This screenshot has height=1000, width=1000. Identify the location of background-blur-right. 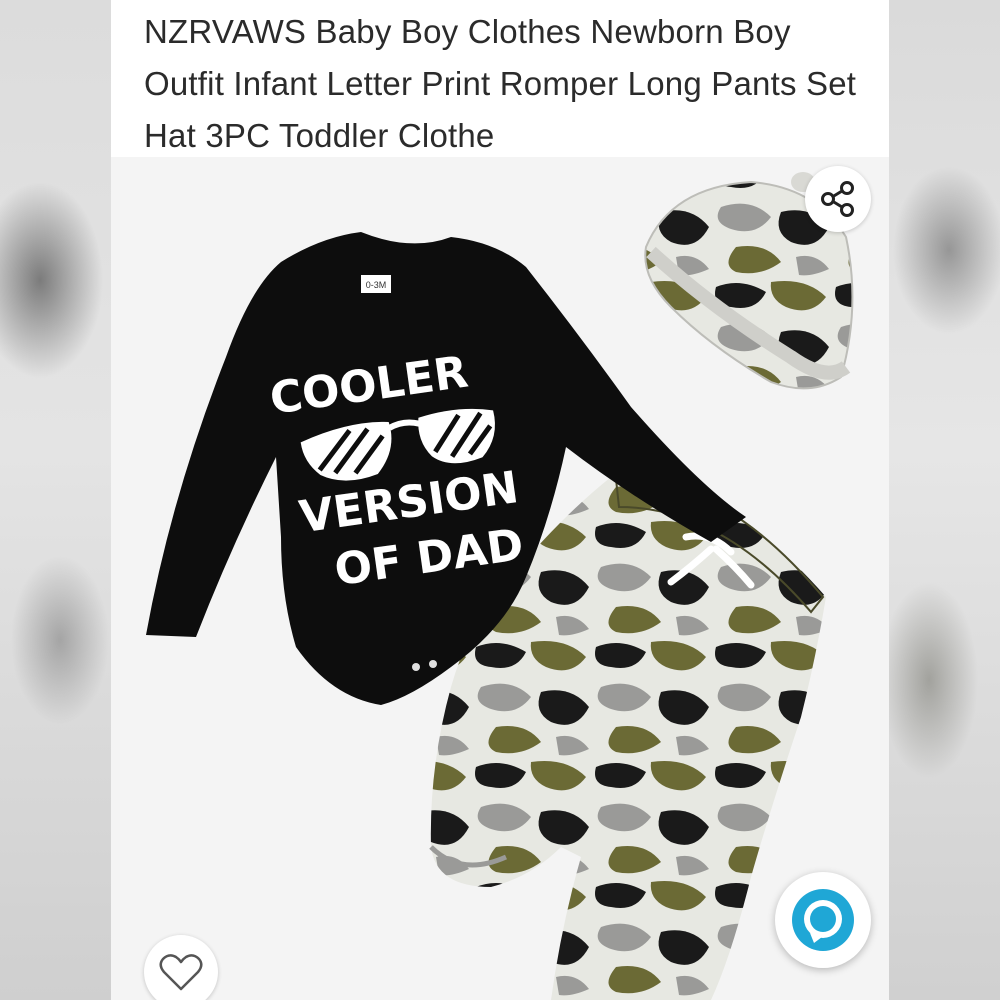
(944, 500).